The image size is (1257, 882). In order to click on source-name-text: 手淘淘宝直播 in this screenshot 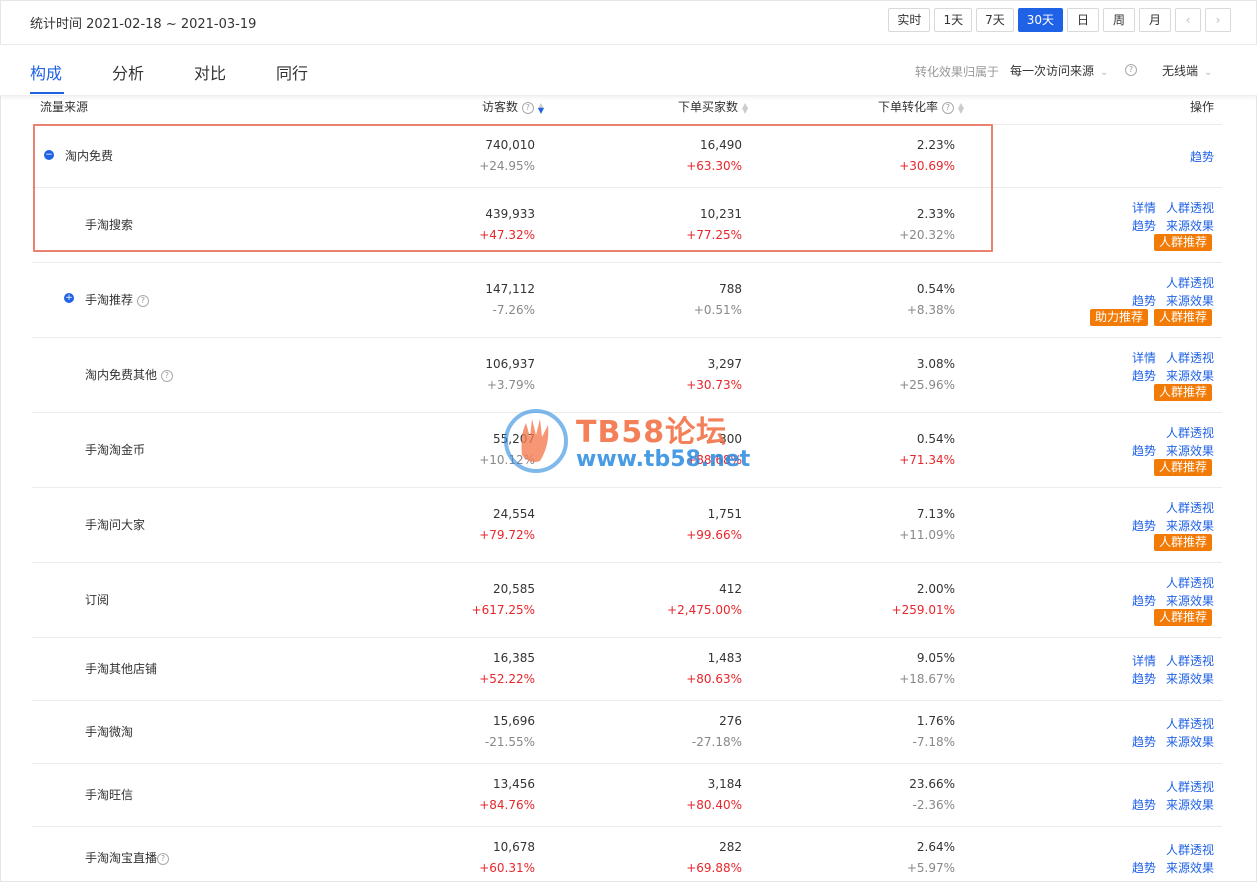, I will do `click(121, 858)`.